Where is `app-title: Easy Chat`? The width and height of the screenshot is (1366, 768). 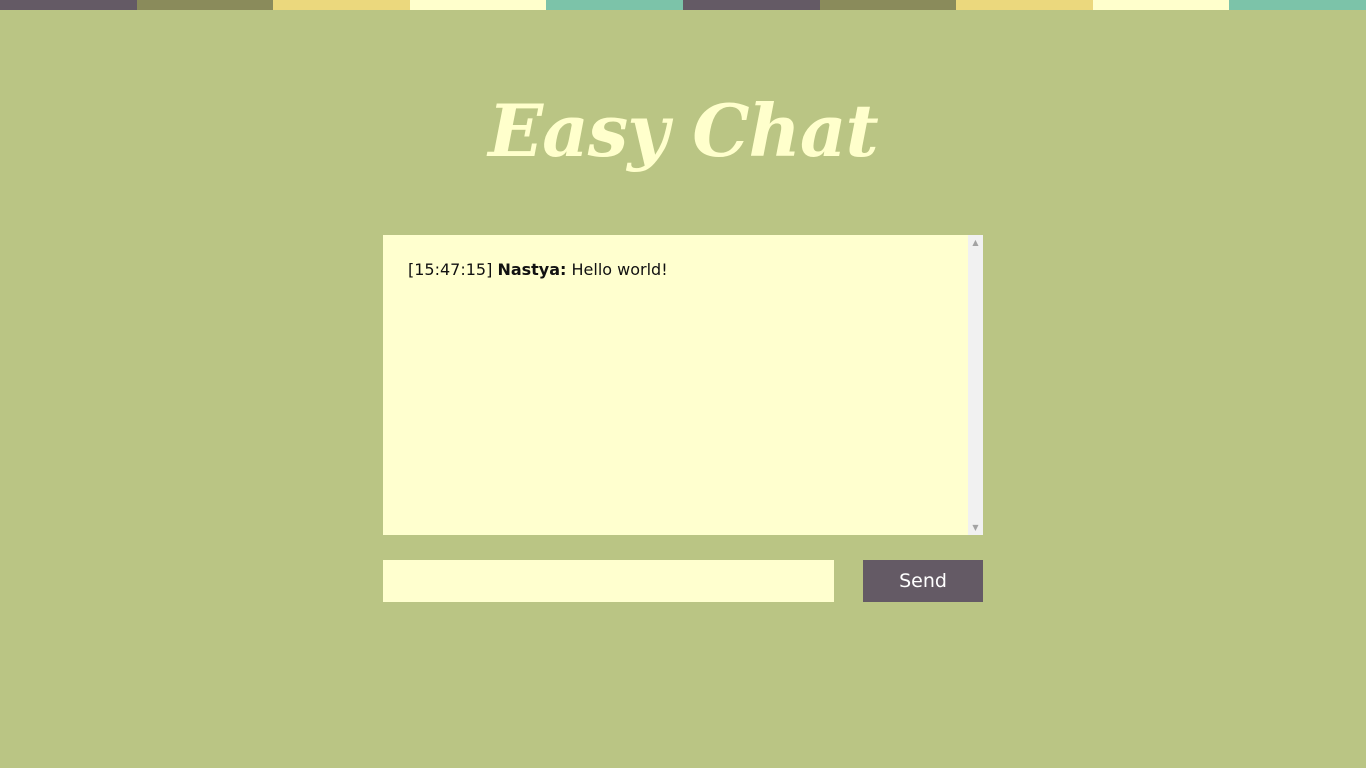
app-title: Easy Chat is located at coordinates (683, 130).